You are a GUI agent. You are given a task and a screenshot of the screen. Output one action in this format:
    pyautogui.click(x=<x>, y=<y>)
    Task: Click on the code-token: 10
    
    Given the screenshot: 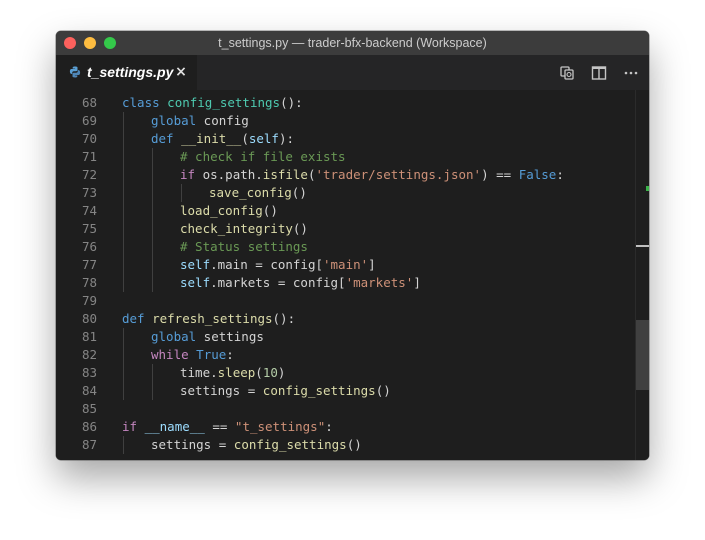 What is the action you would take?
    pyautogui.click(x=270, y=372)
    